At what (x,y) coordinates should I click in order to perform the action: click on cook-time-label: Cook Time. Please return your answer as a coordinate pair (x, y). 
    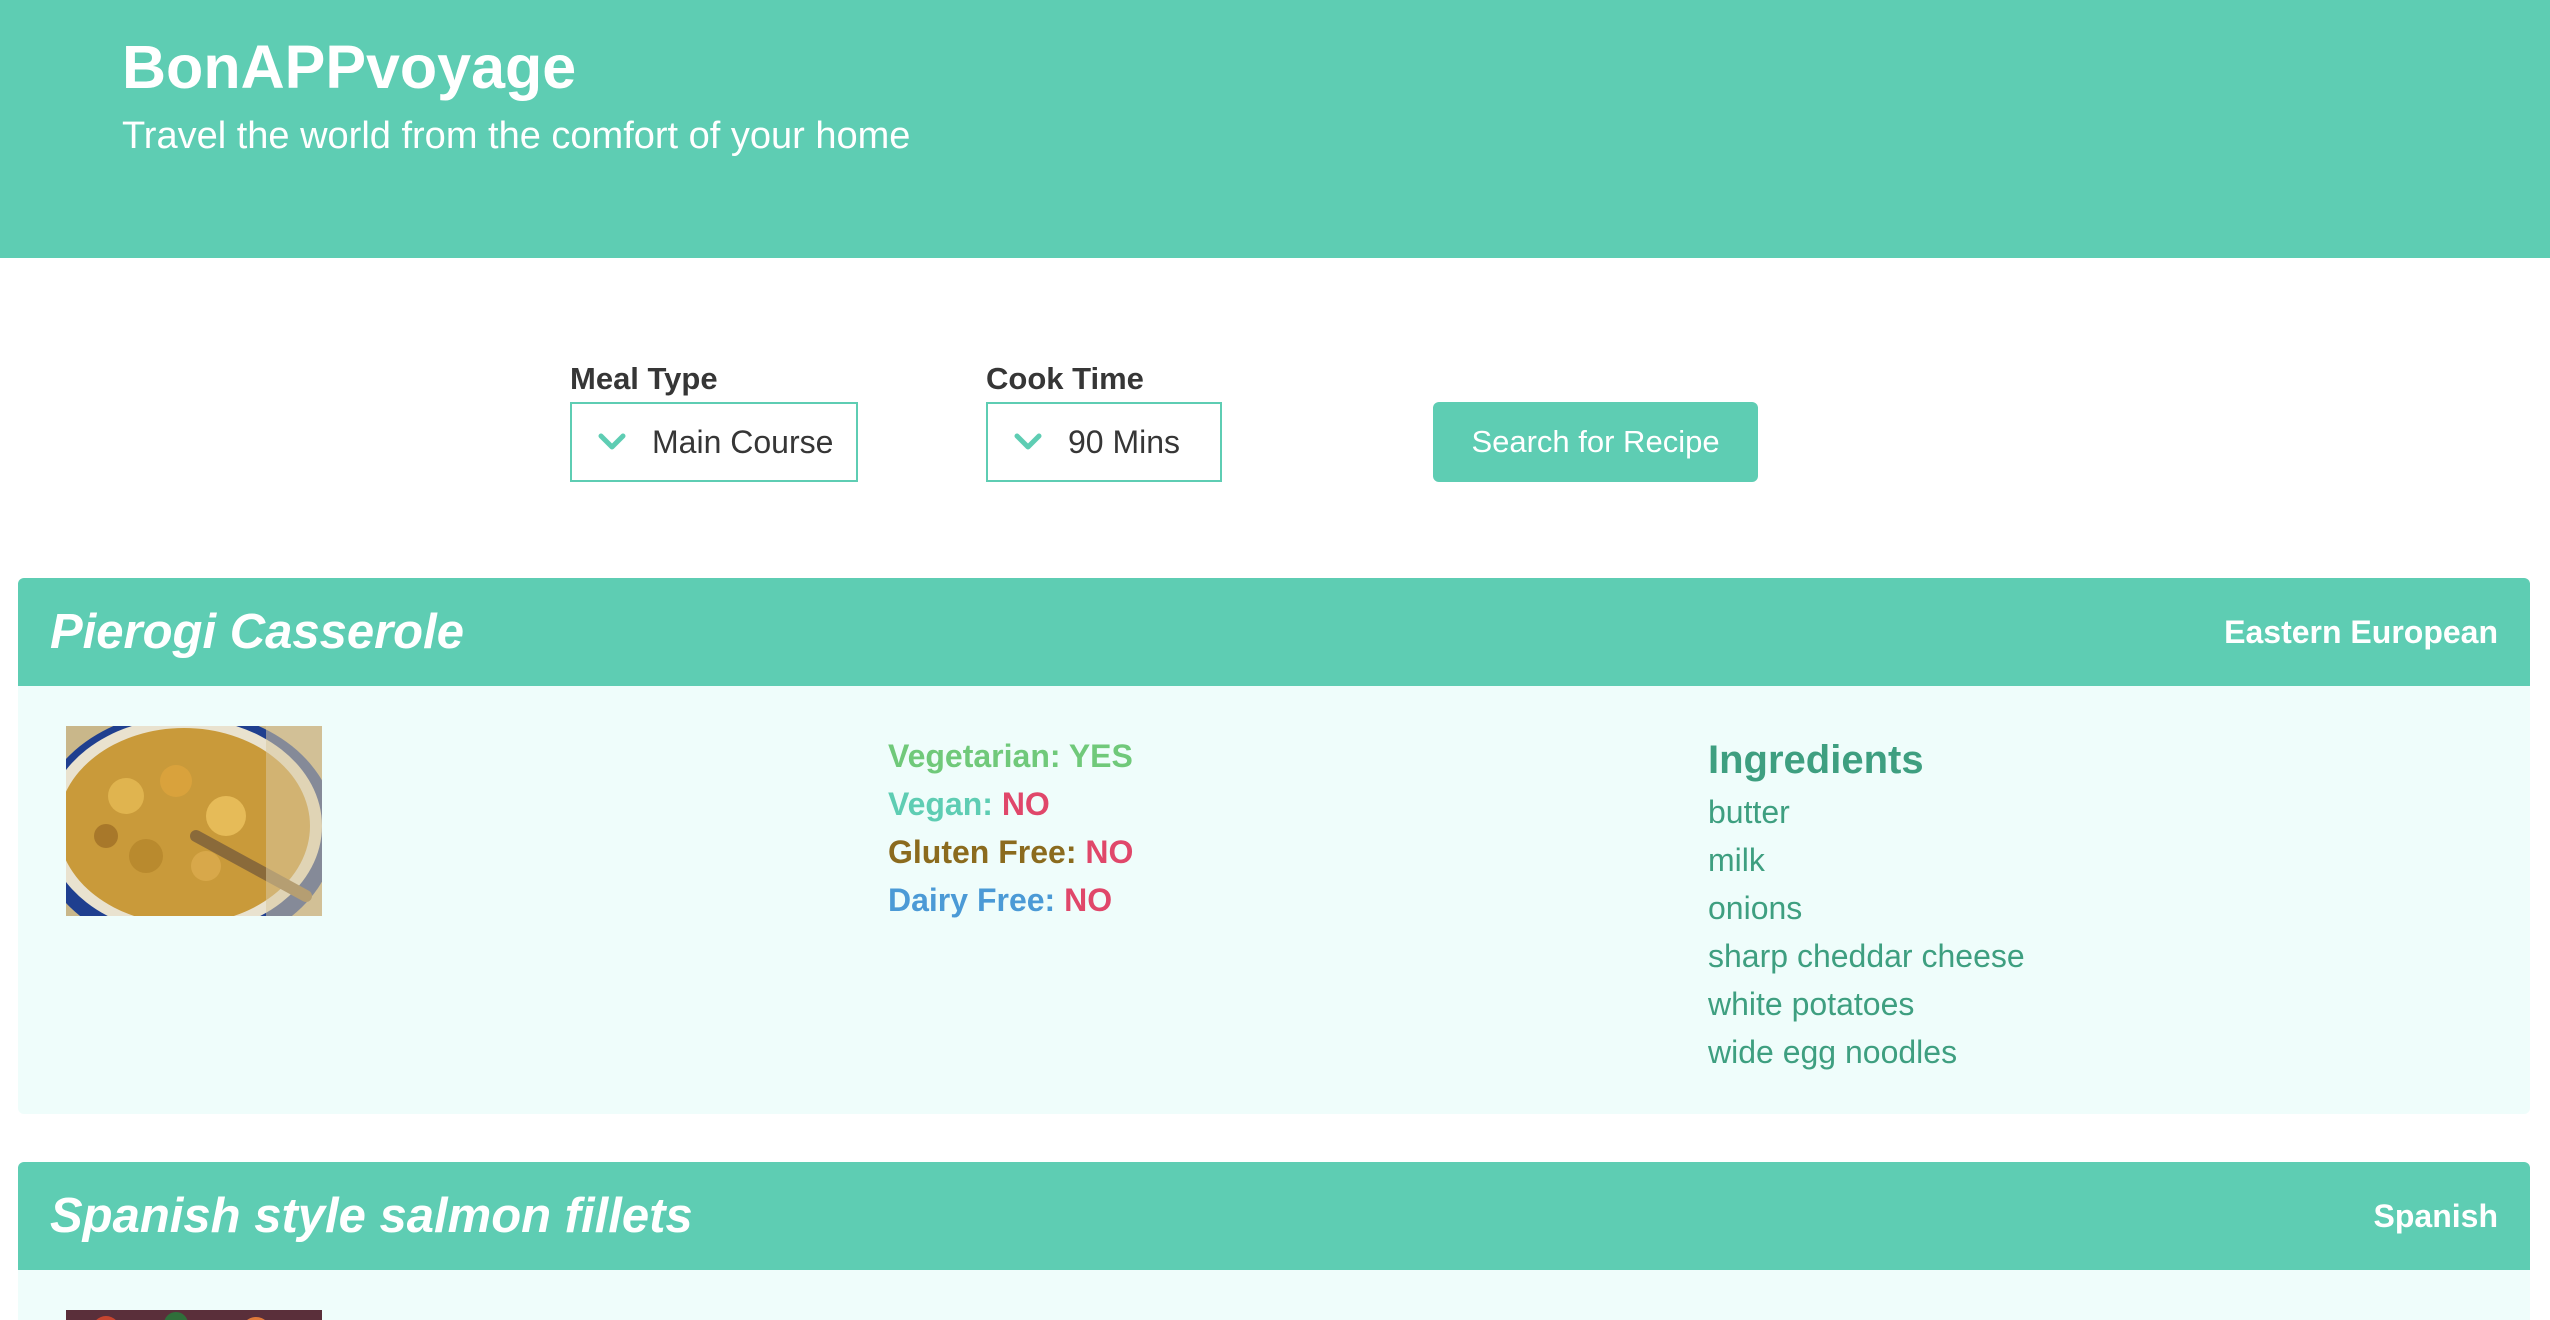
    Looking at the image, I should click on (1065, 378).